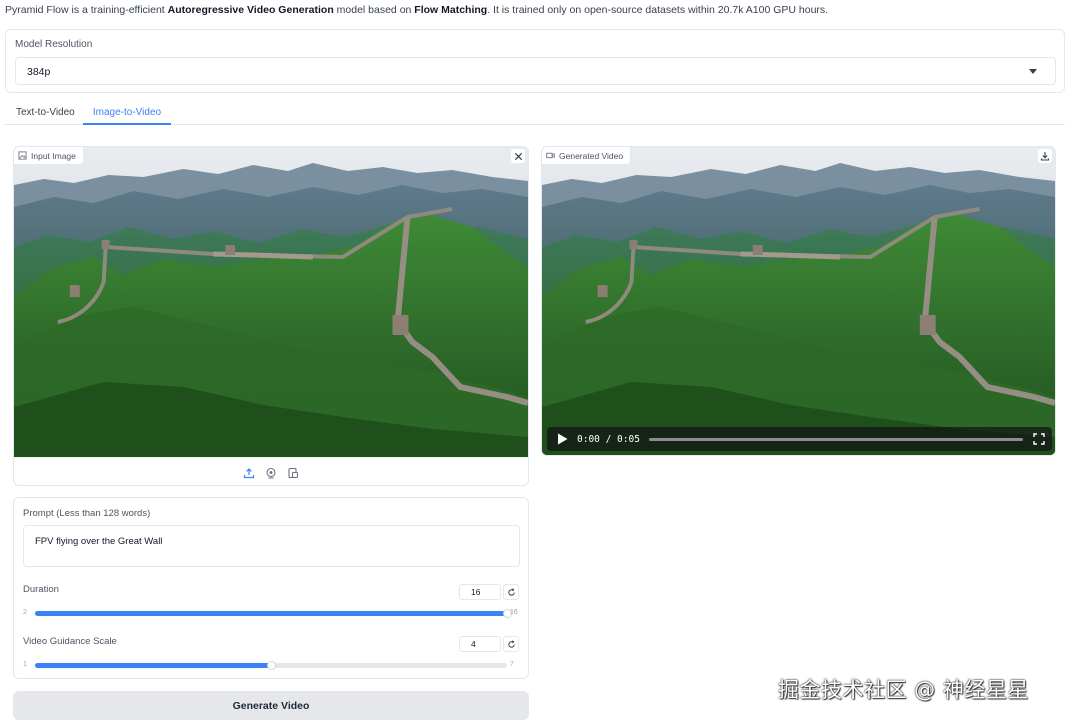 This screenshot has height=725, width=1085. I want to click on upload-icon, so click(249, 472).